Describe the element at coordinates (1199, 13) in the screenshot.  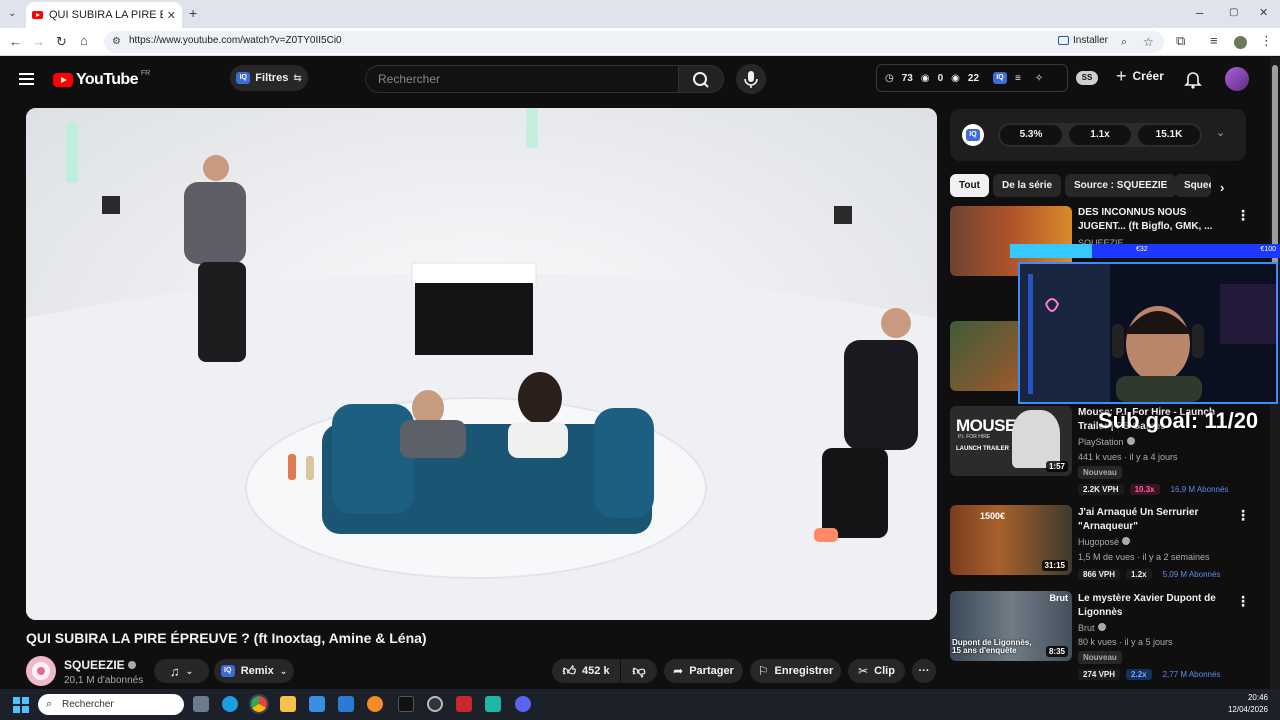
I see `minimize-icon: –` at that location.